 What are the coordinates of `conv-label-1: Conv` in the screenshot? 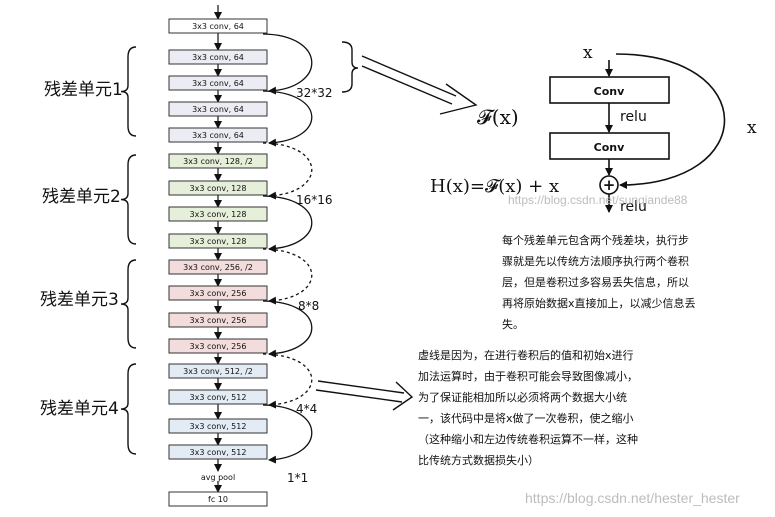 It's located at (609, 91).